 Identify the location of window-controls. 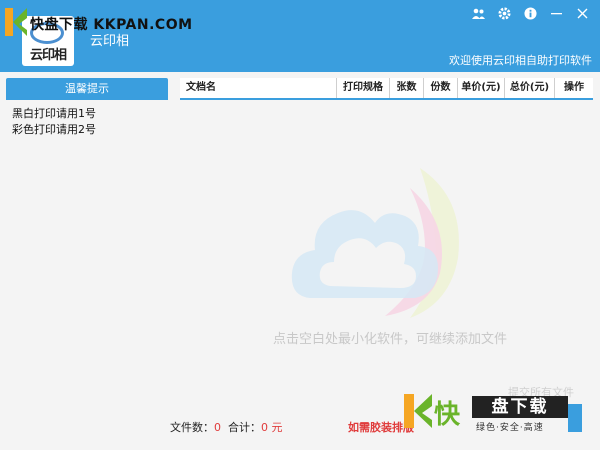
(530, 13).